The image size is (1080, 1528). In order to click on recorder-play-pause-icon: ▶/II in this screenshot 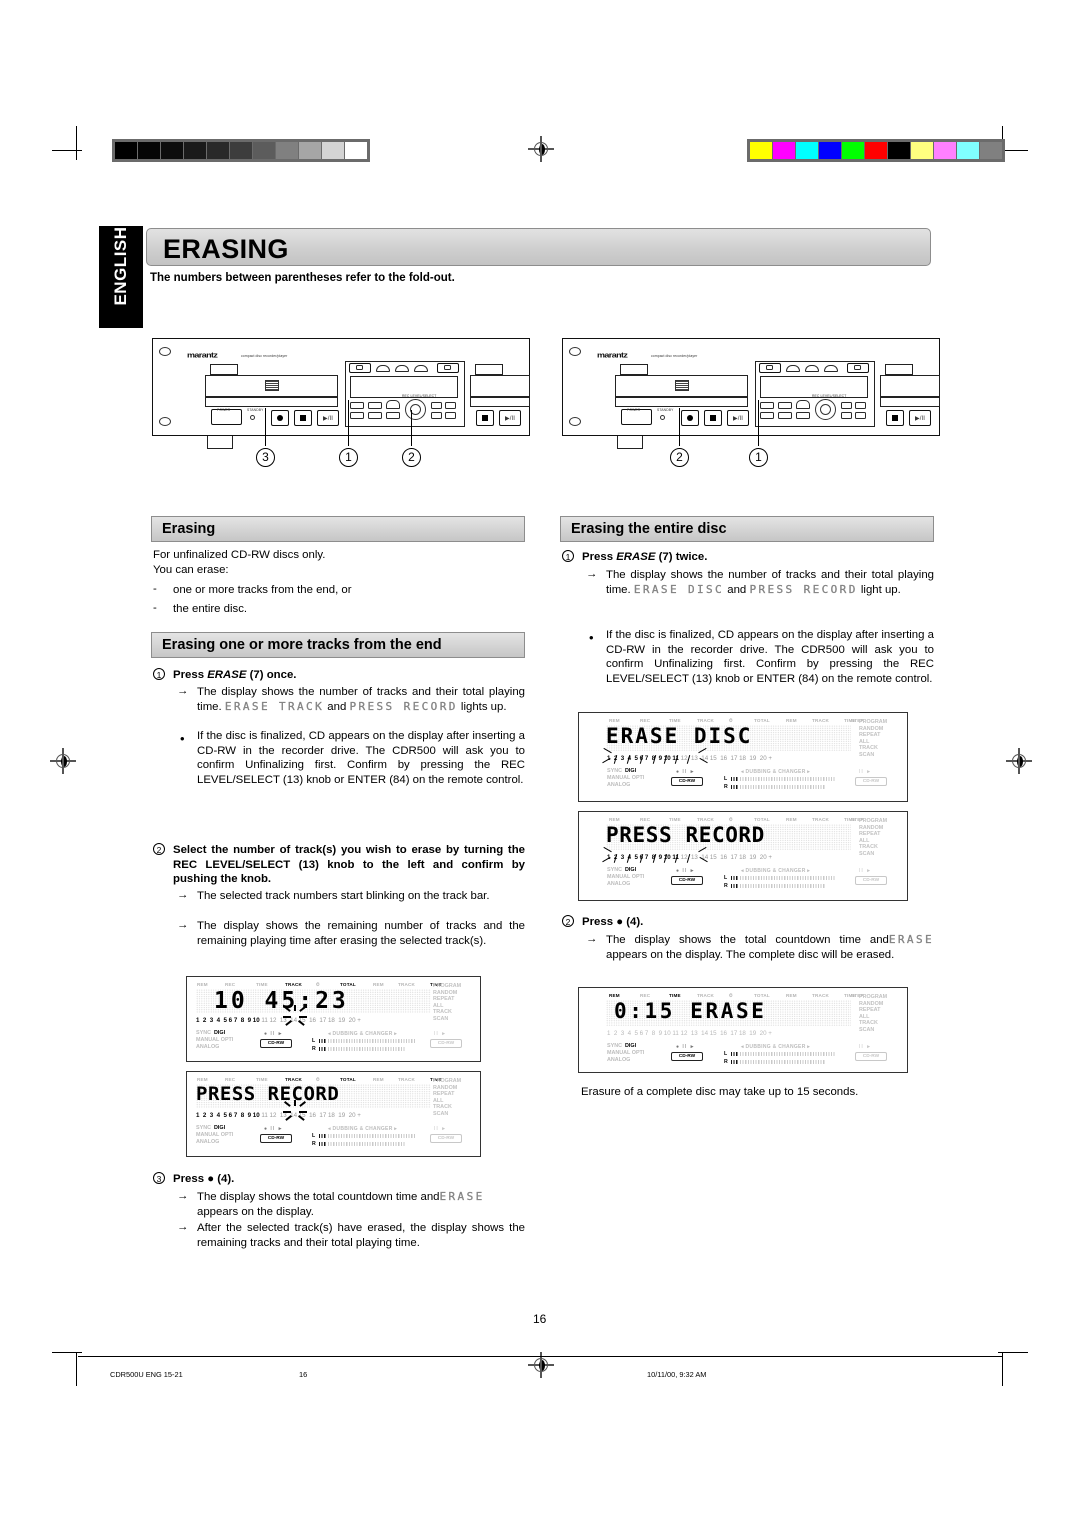, I will do `click(510, 419)`.